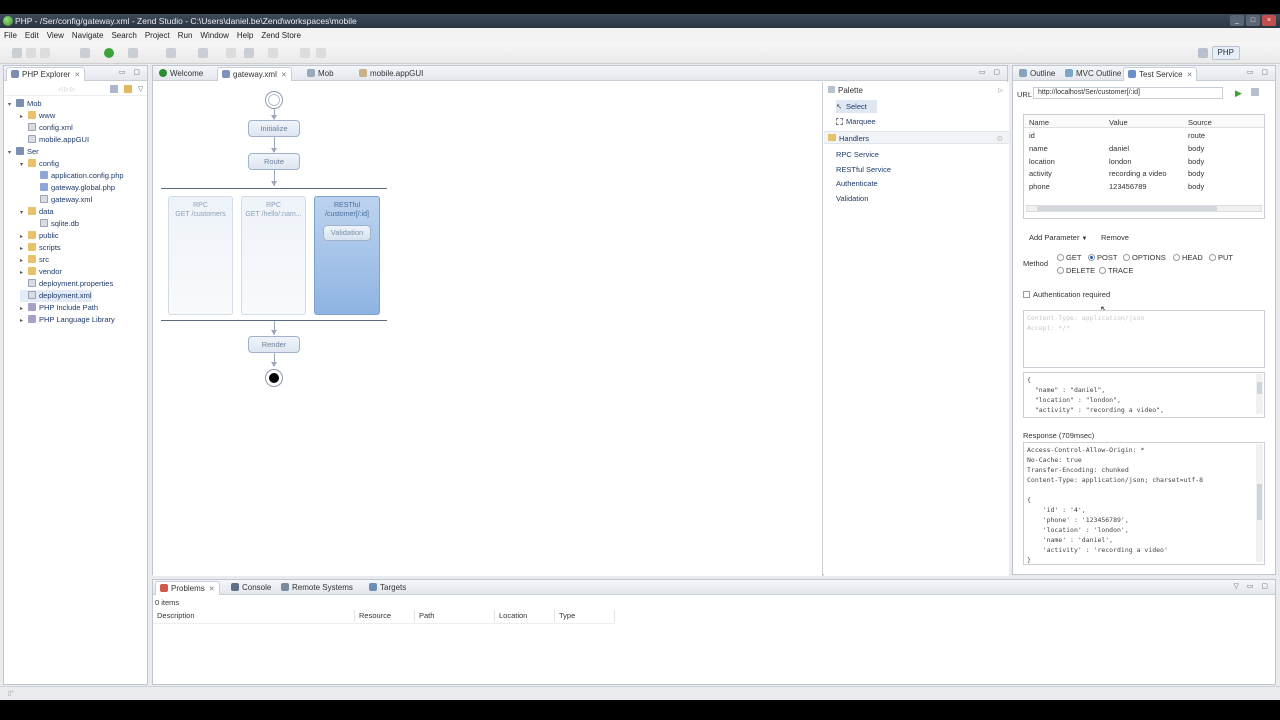  Describe the element at coordinates (1144, 135) in the screenshot. I see `table-row: id route` at that location.